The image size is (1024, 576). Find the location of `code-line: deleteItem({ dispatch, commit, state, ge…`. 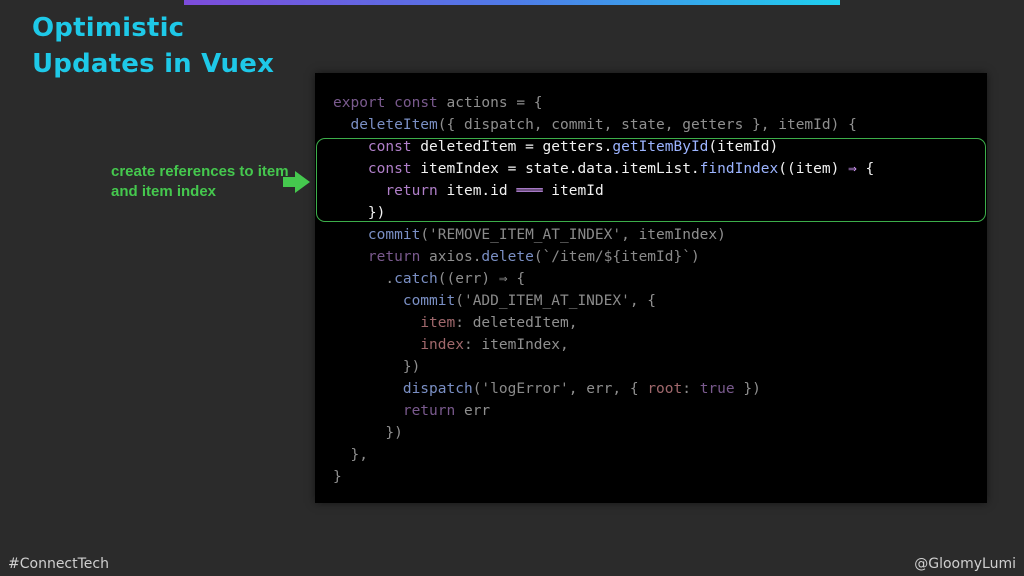

code-line: deleteItem({ dispatch, commit, state, ge… is located at coordinates (603, 125).